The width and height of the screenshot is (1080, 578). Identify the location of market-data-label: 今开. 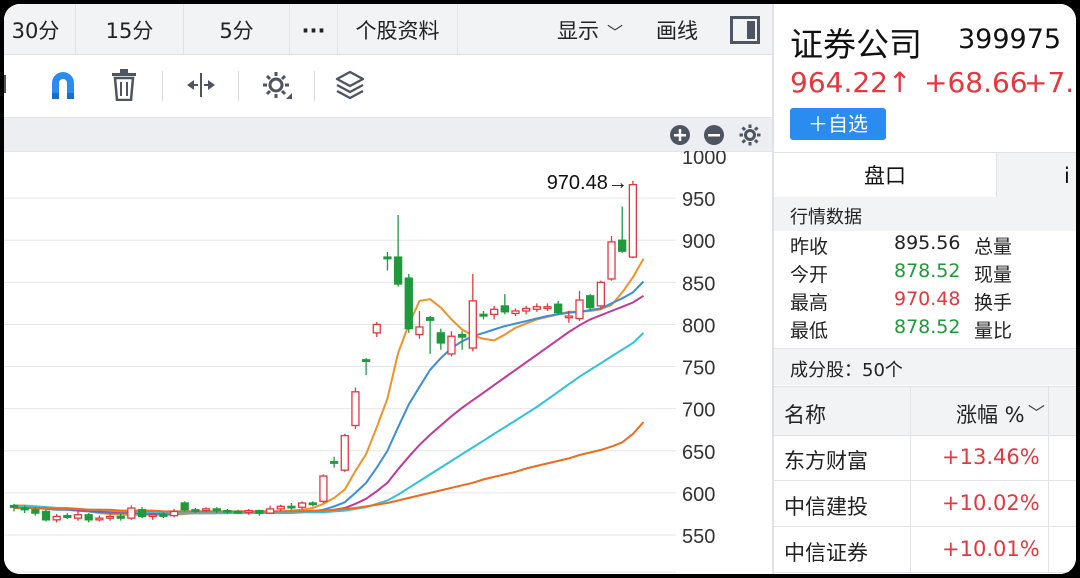
(809, 275).